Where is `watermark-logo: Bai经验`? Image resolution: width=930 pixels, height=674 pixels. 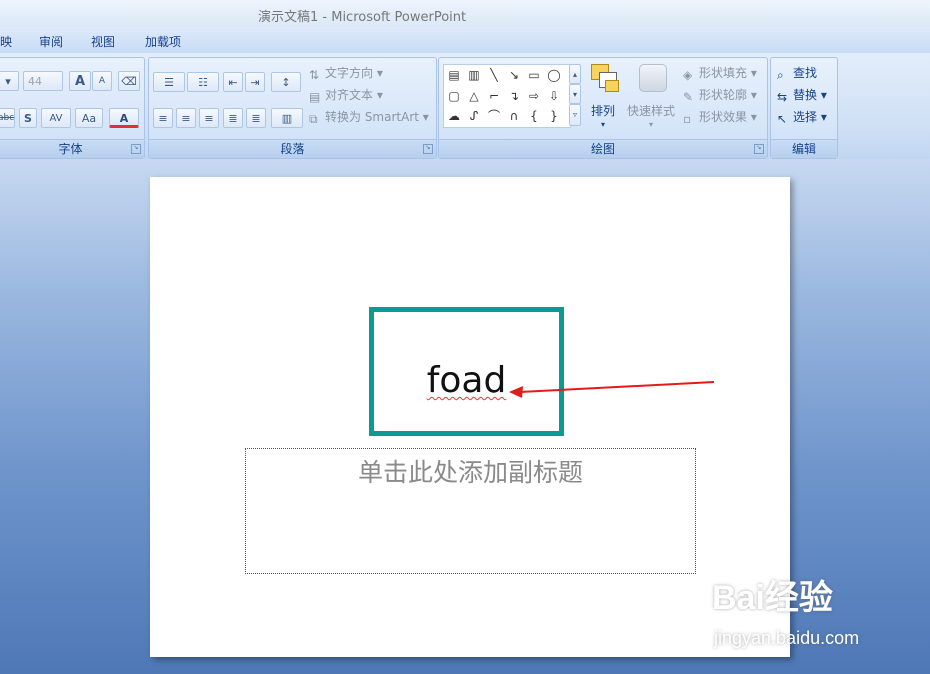
watermark-logo: Bai经验 is located at coordinates (772, 598).